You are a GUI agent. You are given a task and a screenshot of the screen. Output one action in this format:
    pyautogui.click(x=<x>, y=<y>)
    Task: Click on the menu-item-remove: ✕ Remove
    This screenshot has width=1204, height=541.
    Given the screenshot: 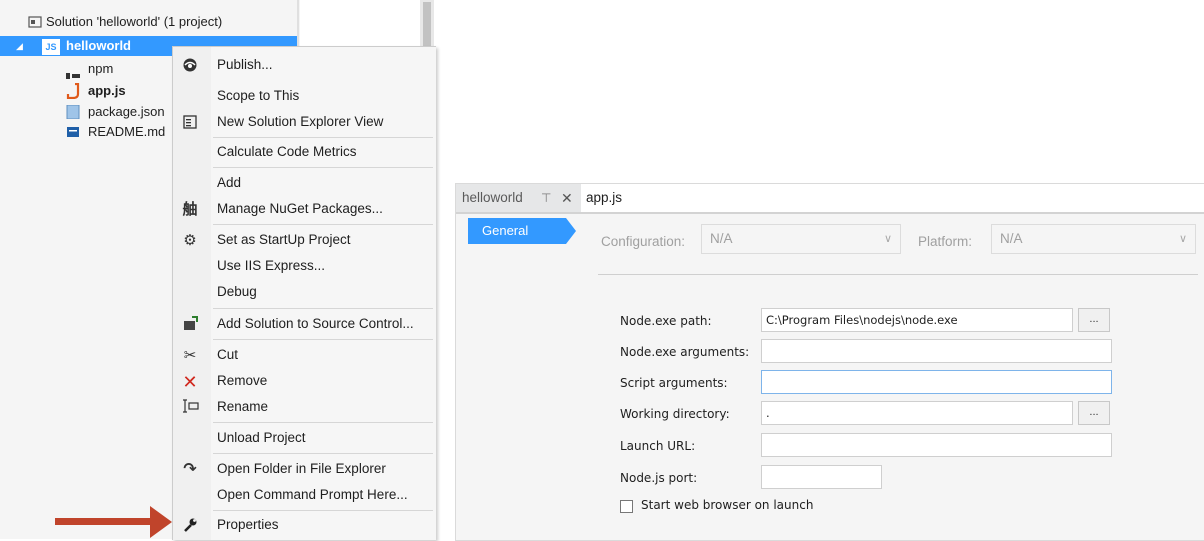 What is the action you would take?
    pyautogui.click(x=304, y=381)
    